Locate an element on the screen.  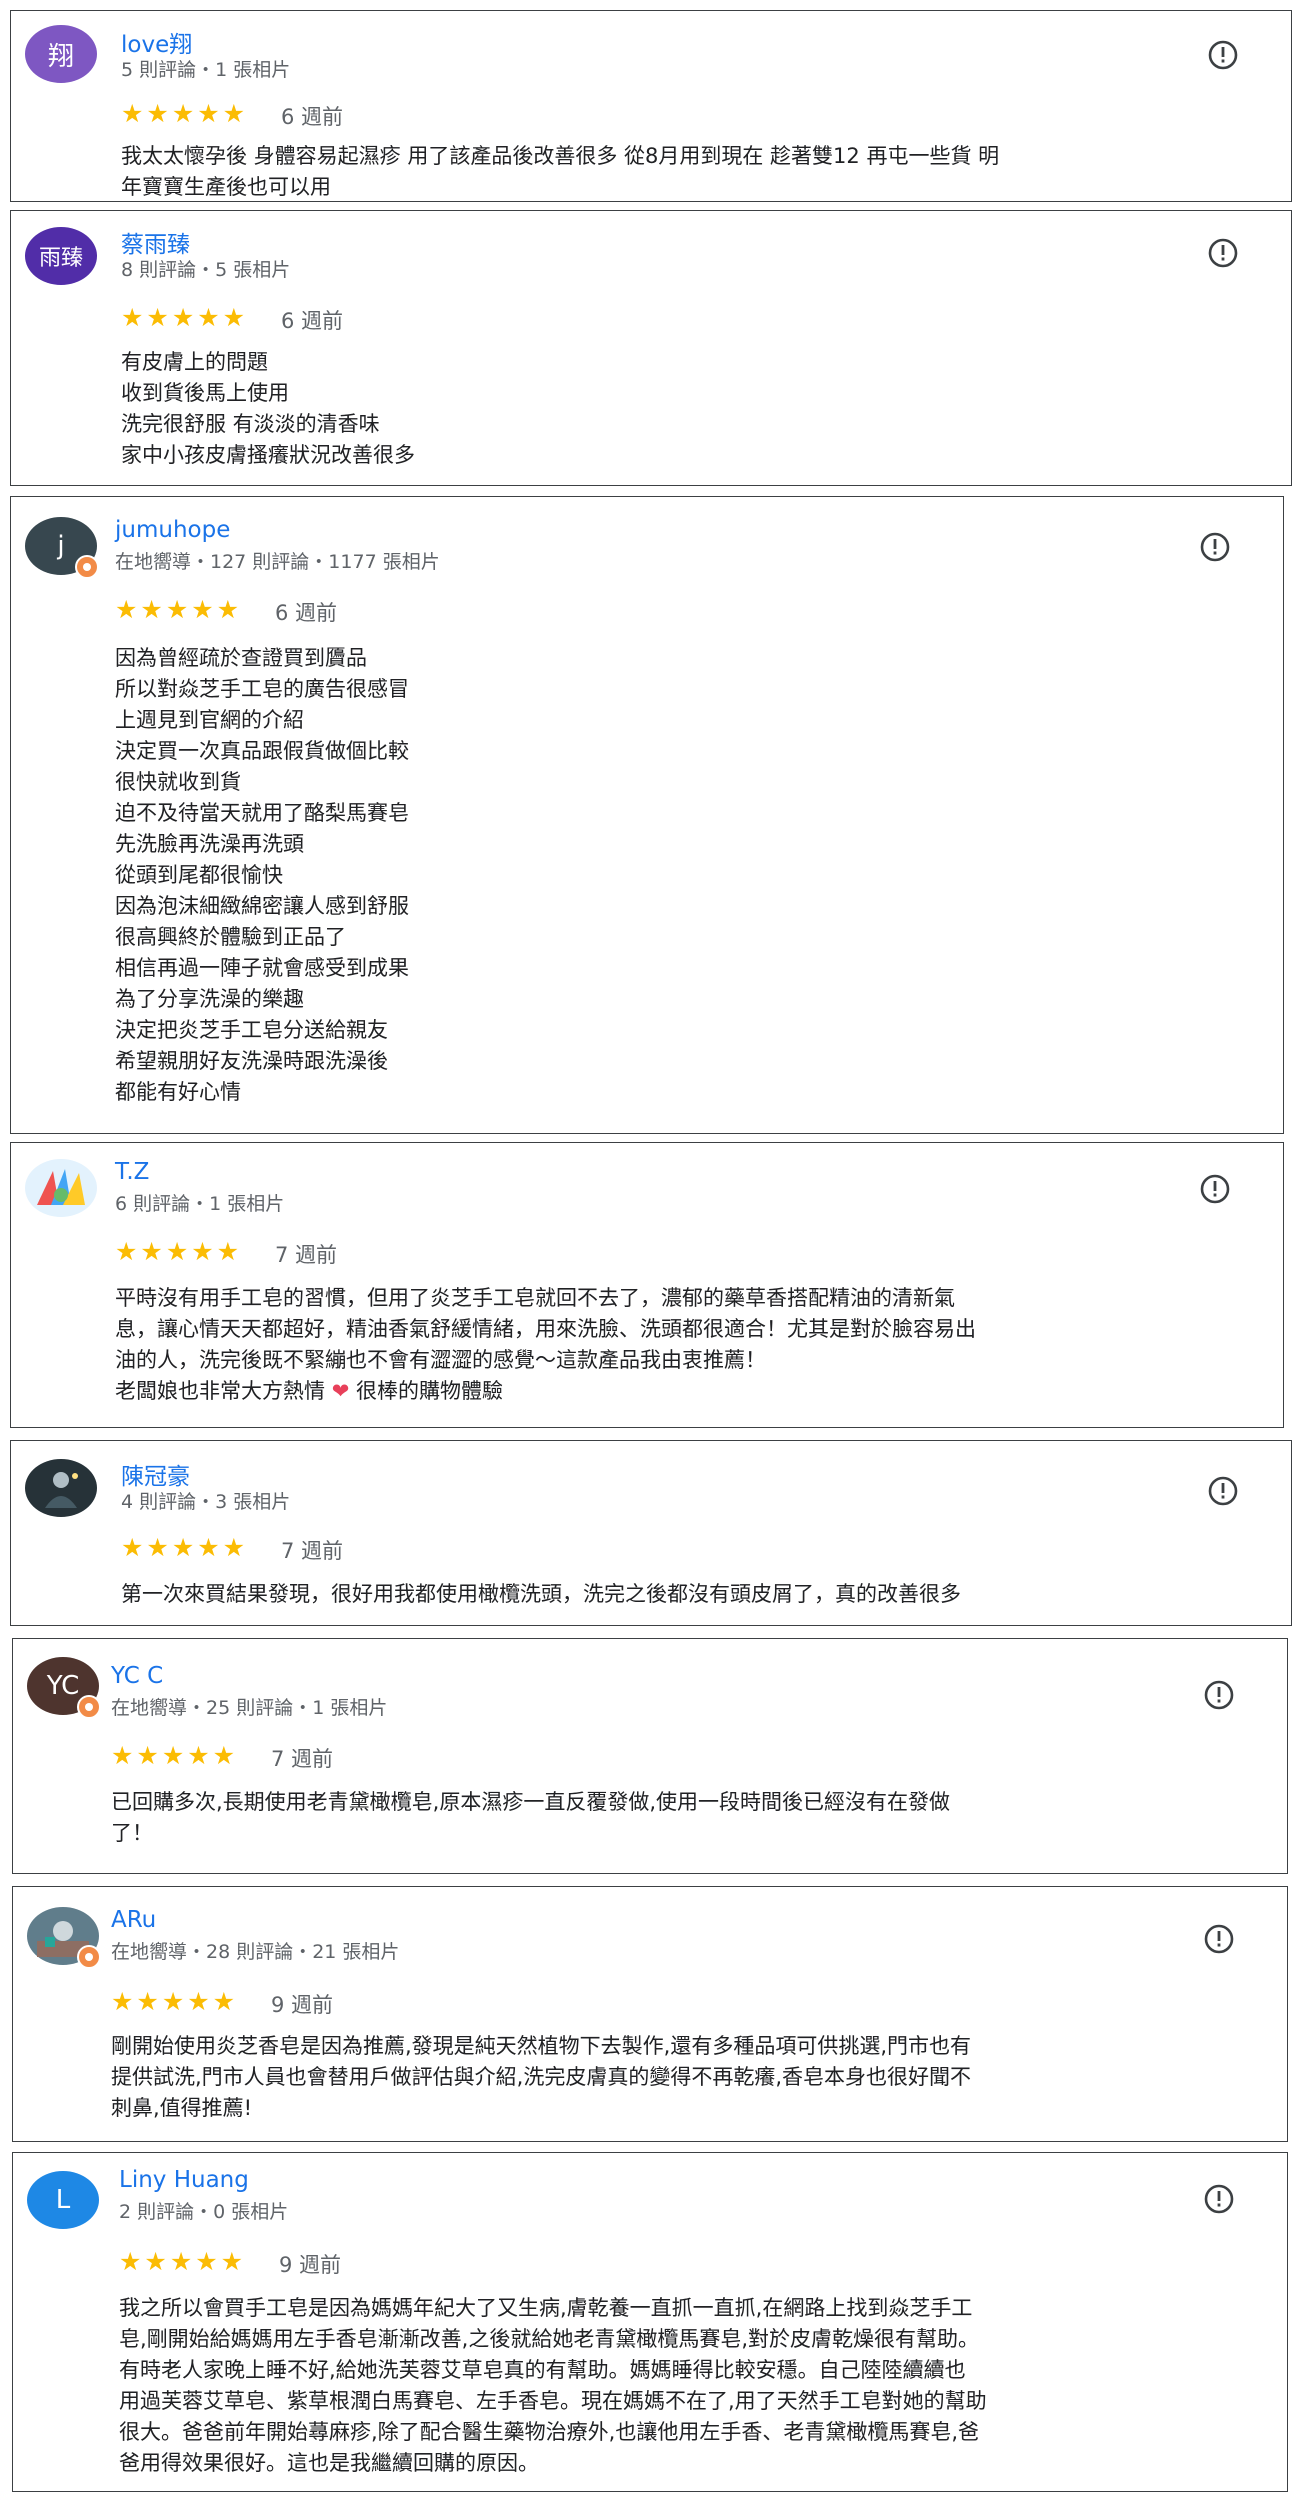
reviewer-meta: 在地嚮導・28 則評論・21 張相片 is located at coordinates (255, 1952).